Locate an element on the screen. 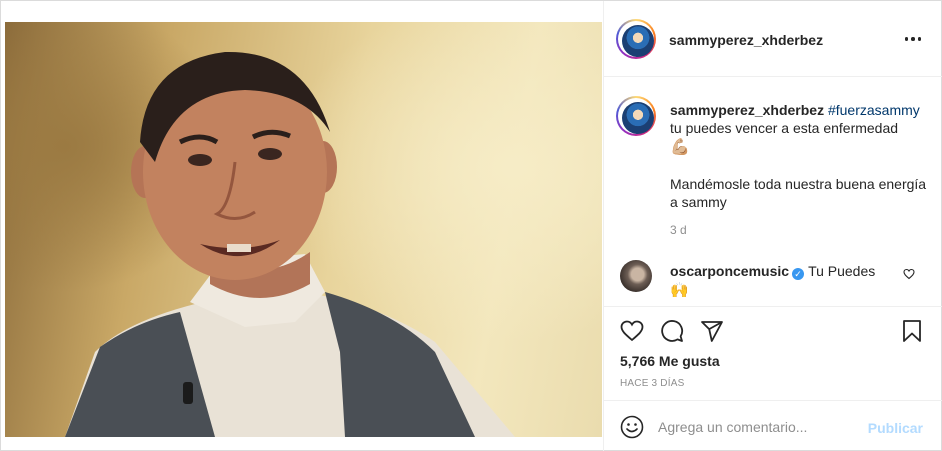  raising-hands-emoji: 🙌 is located at coordinates (679, 290).